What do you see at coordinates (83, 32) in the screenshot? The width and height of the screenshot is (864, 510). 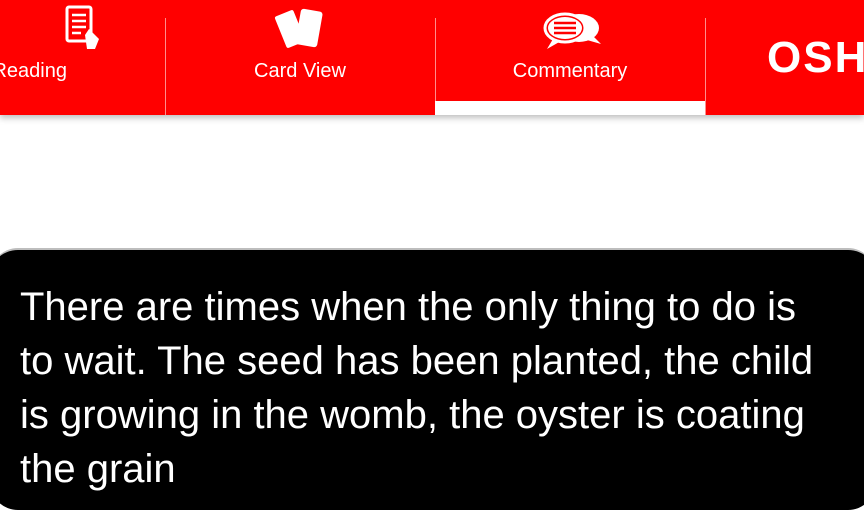 I see `reading-icon` at bounding box center [83, 32].